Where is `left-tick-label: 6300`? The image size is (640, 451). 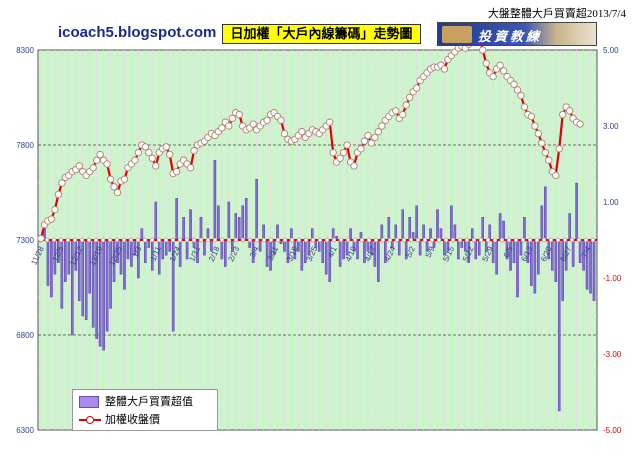 left-tick-label: 6300 is located at coordinates (25, 430).